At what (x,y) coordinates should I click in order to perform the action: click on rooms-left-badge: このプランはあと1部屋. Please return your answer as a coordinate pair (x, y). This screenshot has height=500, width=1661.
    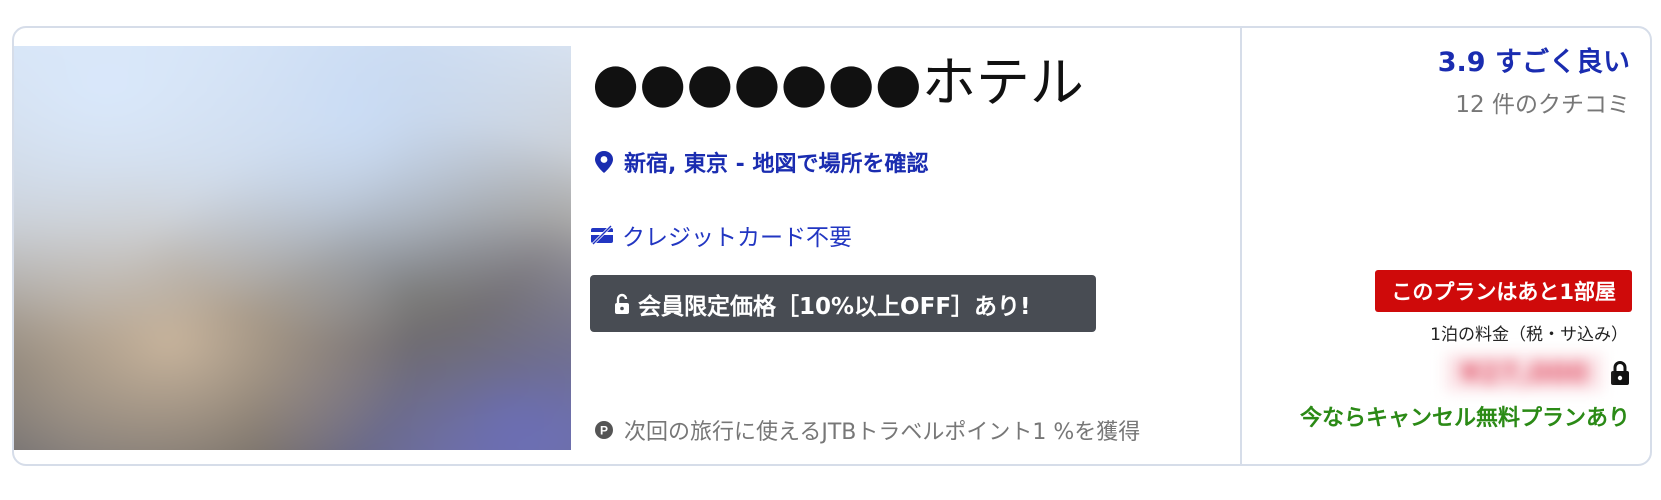
    Looking at the image, I should click on (1503, 291).